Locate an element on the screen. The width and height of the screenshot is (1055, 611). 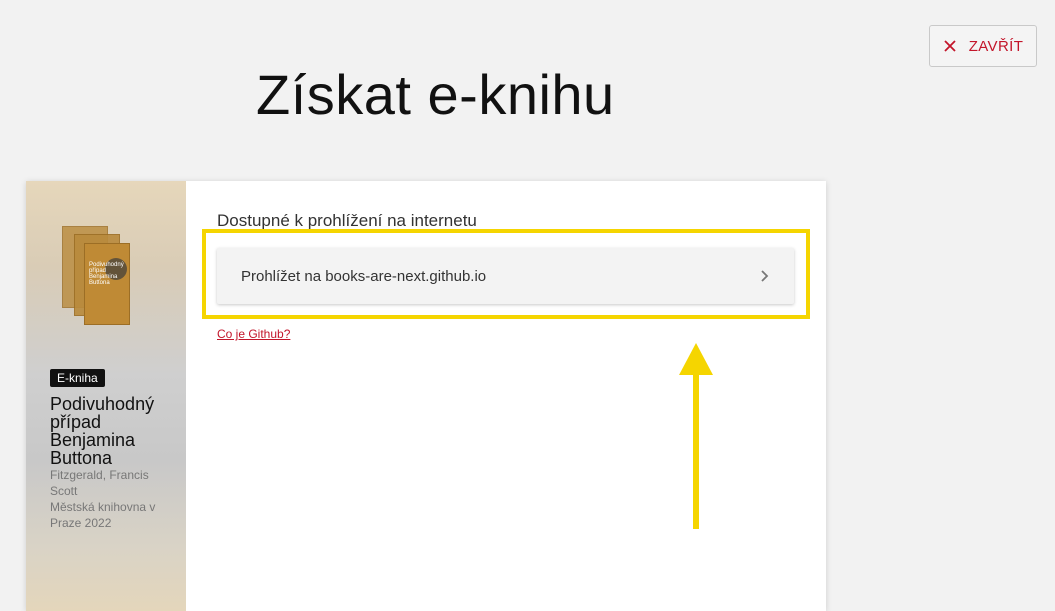
close-button: ZAVŘÍT is located at coordinates (983, 46).